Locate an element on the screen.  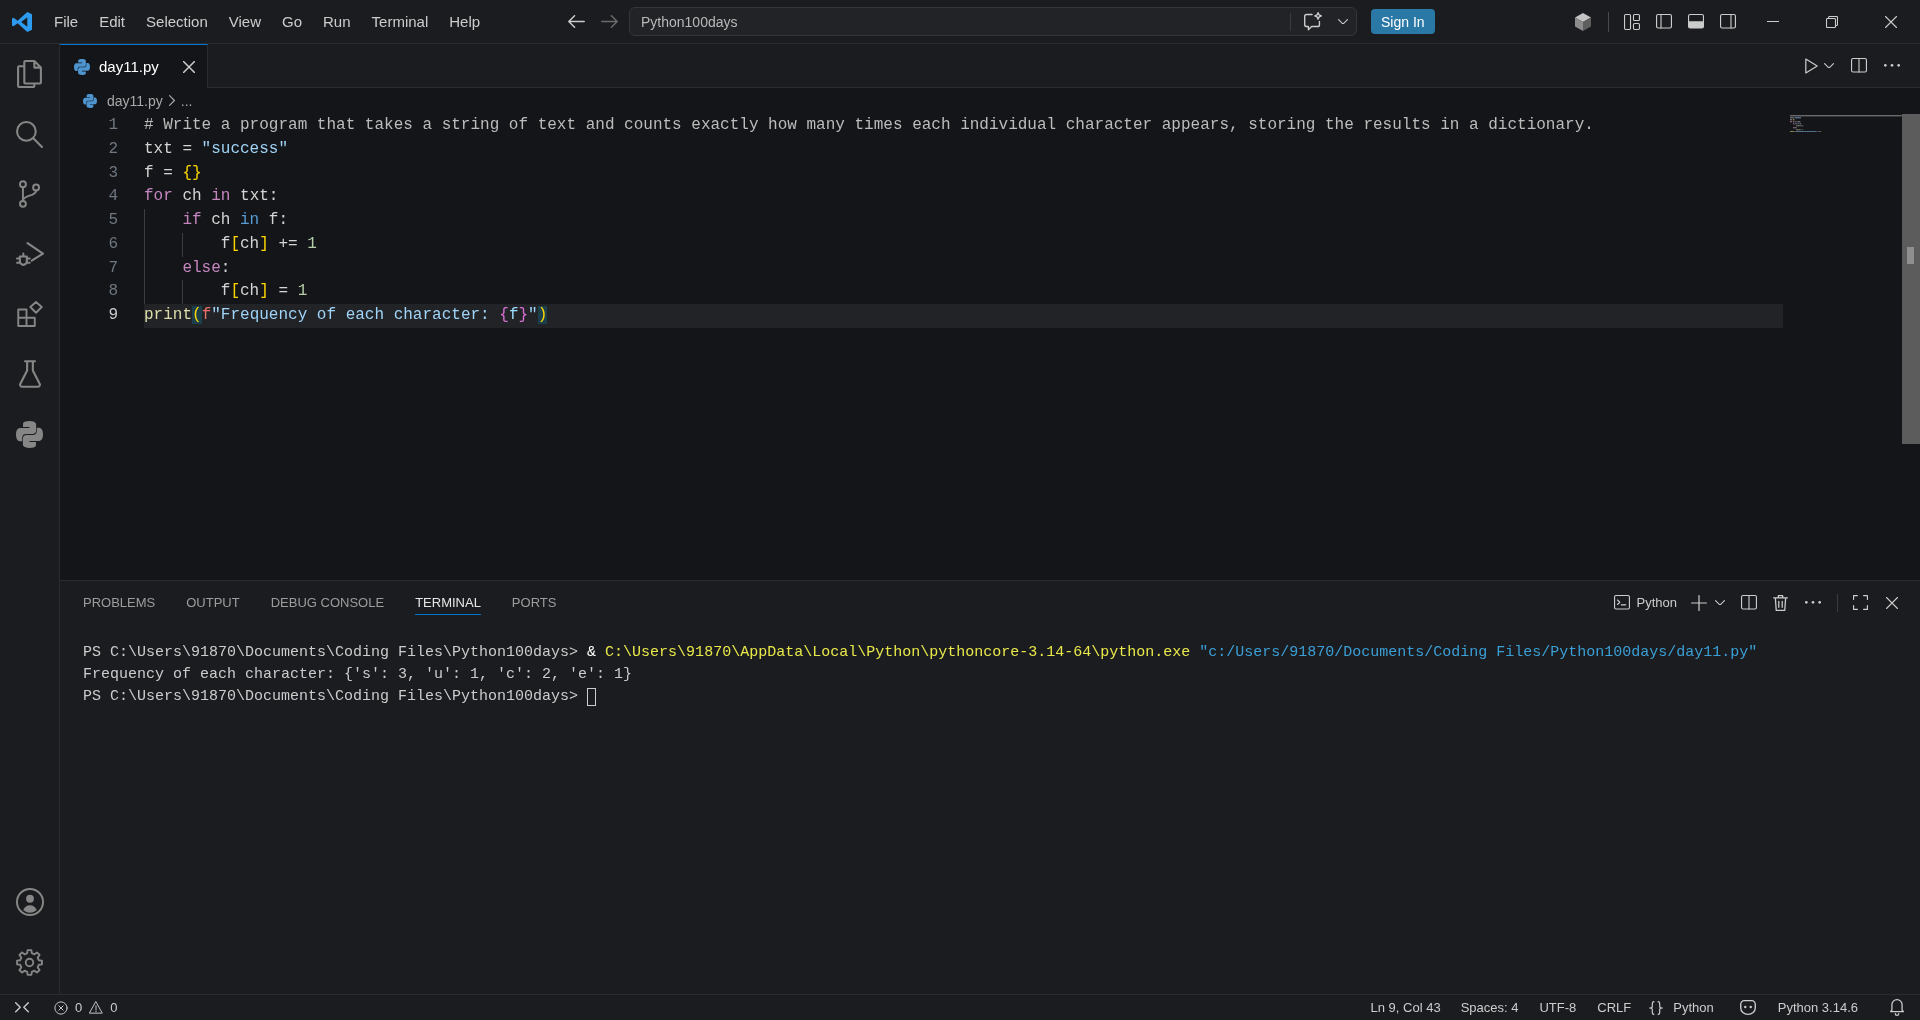
line-number: 3 is located at coordinates (113, 172).